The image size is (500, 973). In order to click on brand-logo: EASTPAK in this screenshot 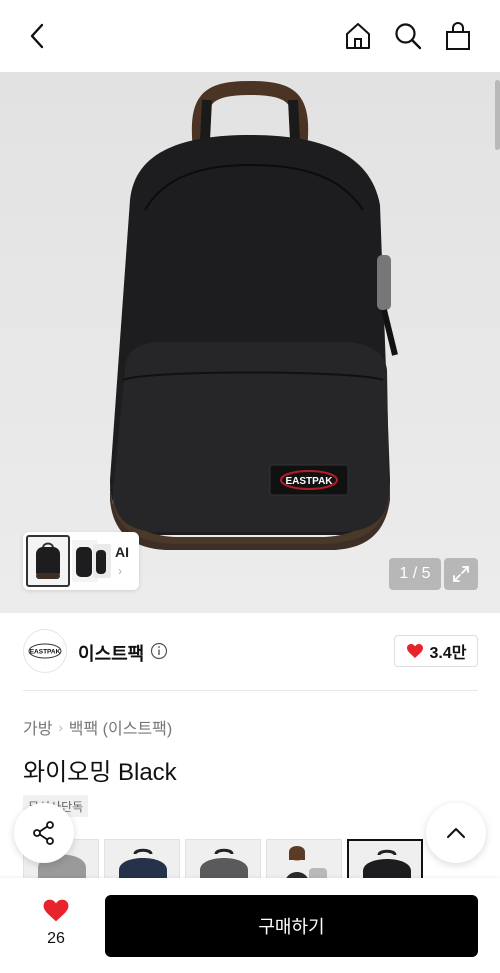, I will do `click(45, 651)`.